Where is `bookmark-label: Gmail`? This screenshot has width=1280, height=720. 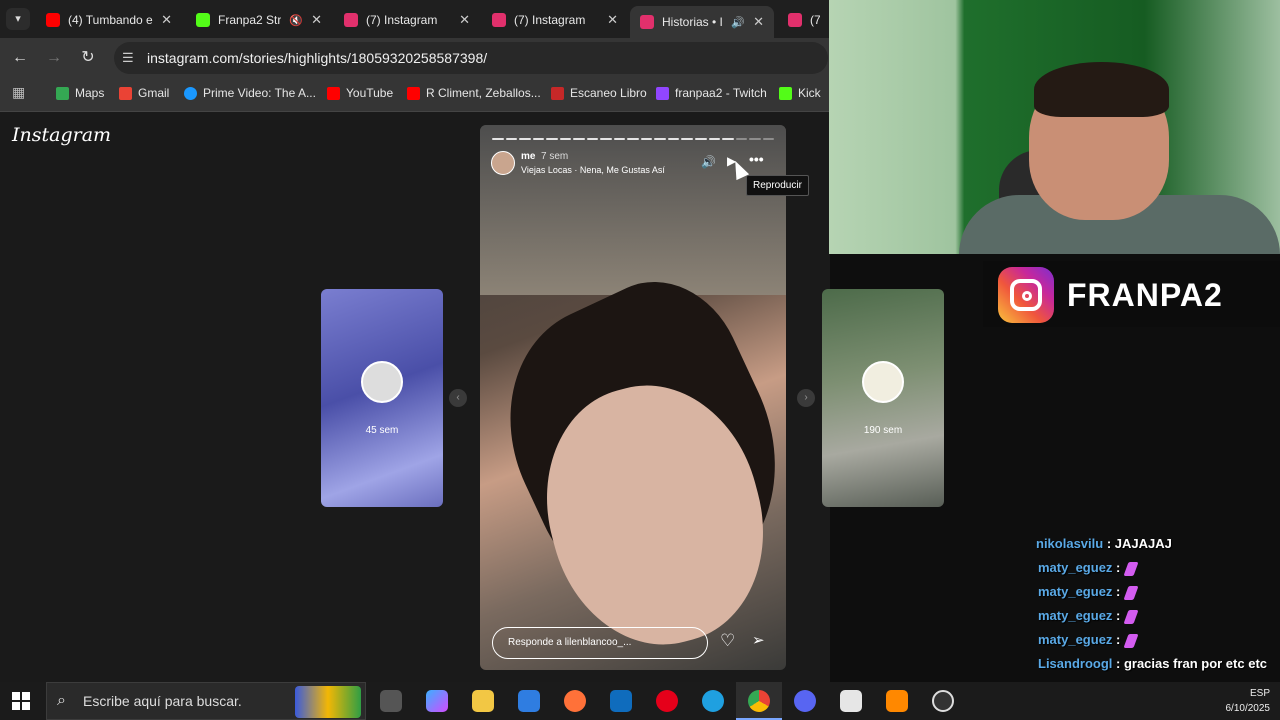
bookmark-label: Gmail is located at coordinates (154, 93).